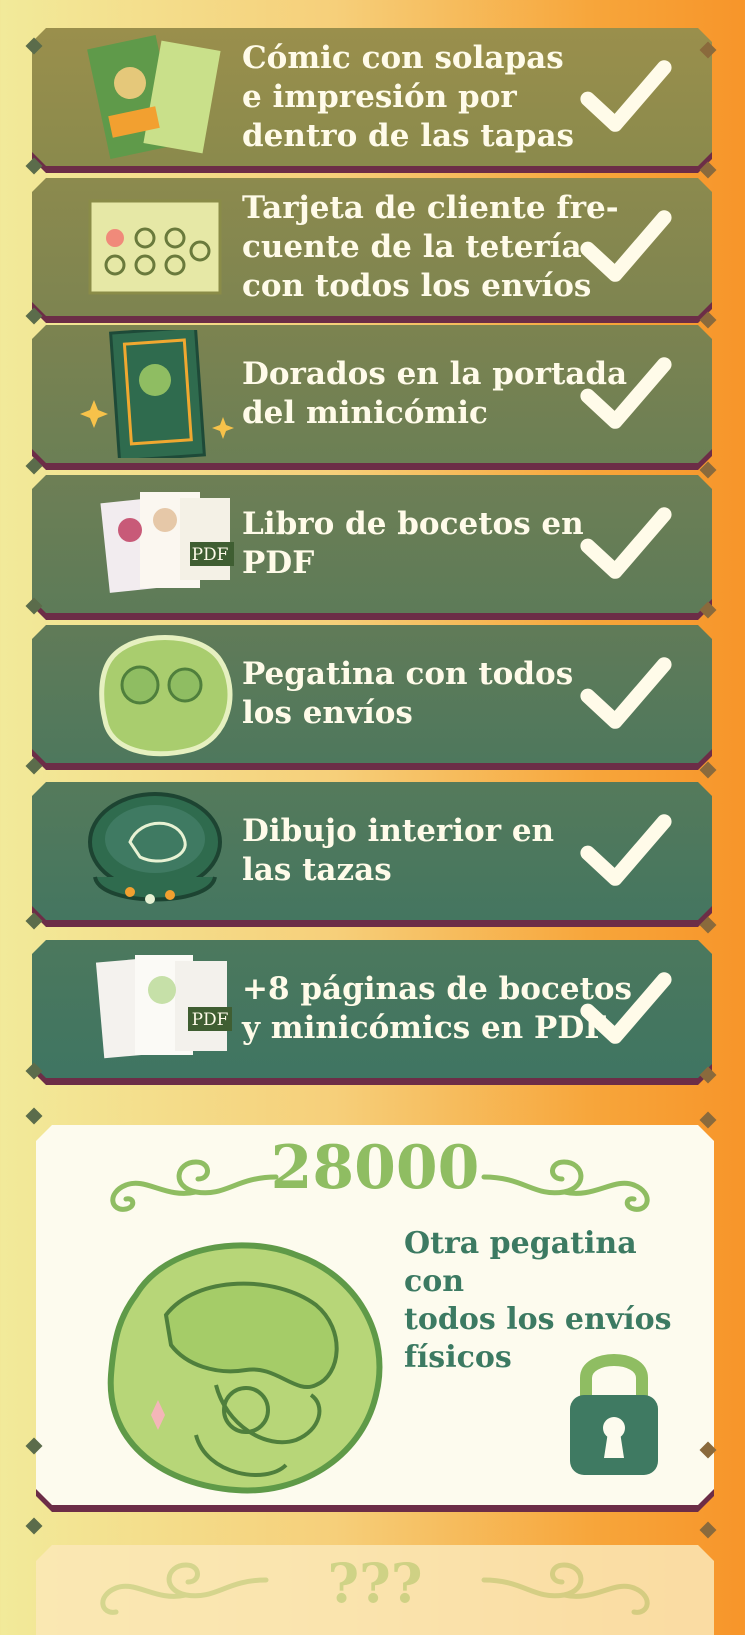 The image size is (745, 1635). What do you see at coordinates (155, 851) in the screenshot?
I see `cup-drawing-image` at bounding box center [155, 851].